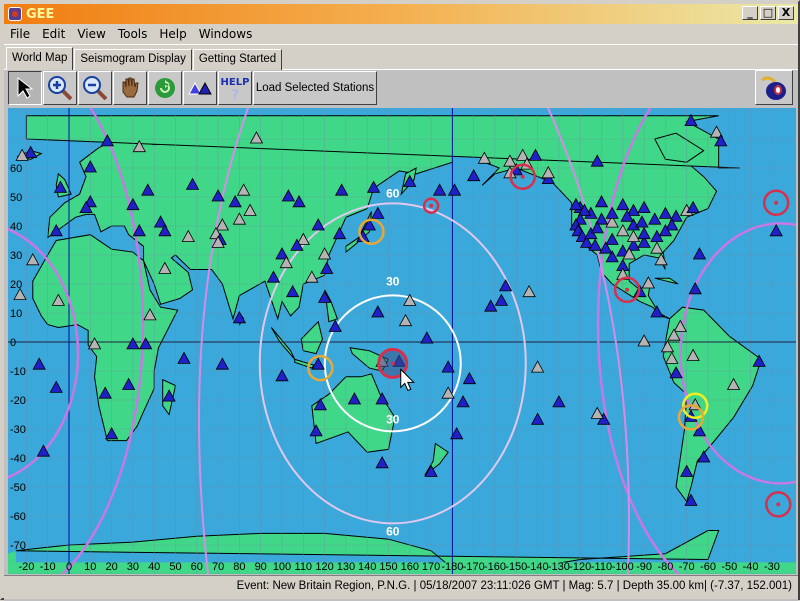 This screenshot has height=601, width=800. I want to click on longitude-tick-label: -140, so click(538, 567).